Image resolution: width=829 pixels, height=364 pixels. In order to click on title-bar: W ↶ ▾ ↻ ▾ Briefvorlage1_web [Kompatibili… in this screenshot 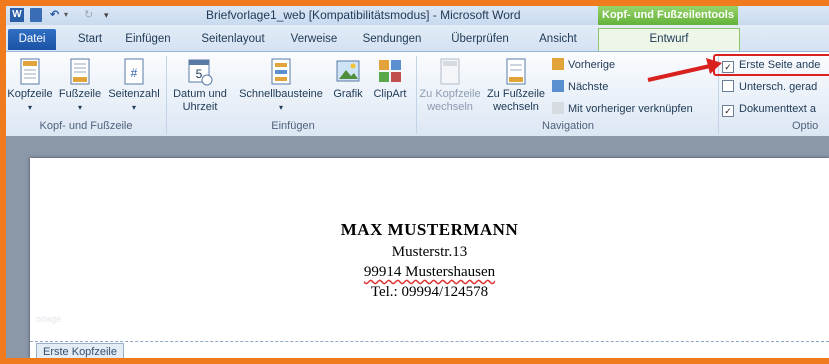, I will do `click(417, 15)`.